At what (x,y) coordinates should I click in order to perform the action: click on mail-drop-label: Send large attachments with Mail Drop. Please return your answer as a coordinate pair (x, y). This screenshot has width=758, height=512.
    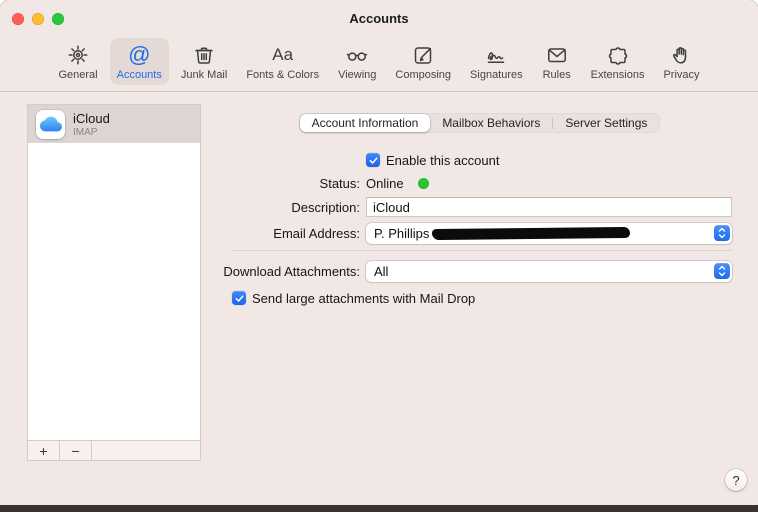
    Looking at the image, I should click on (364, 298).